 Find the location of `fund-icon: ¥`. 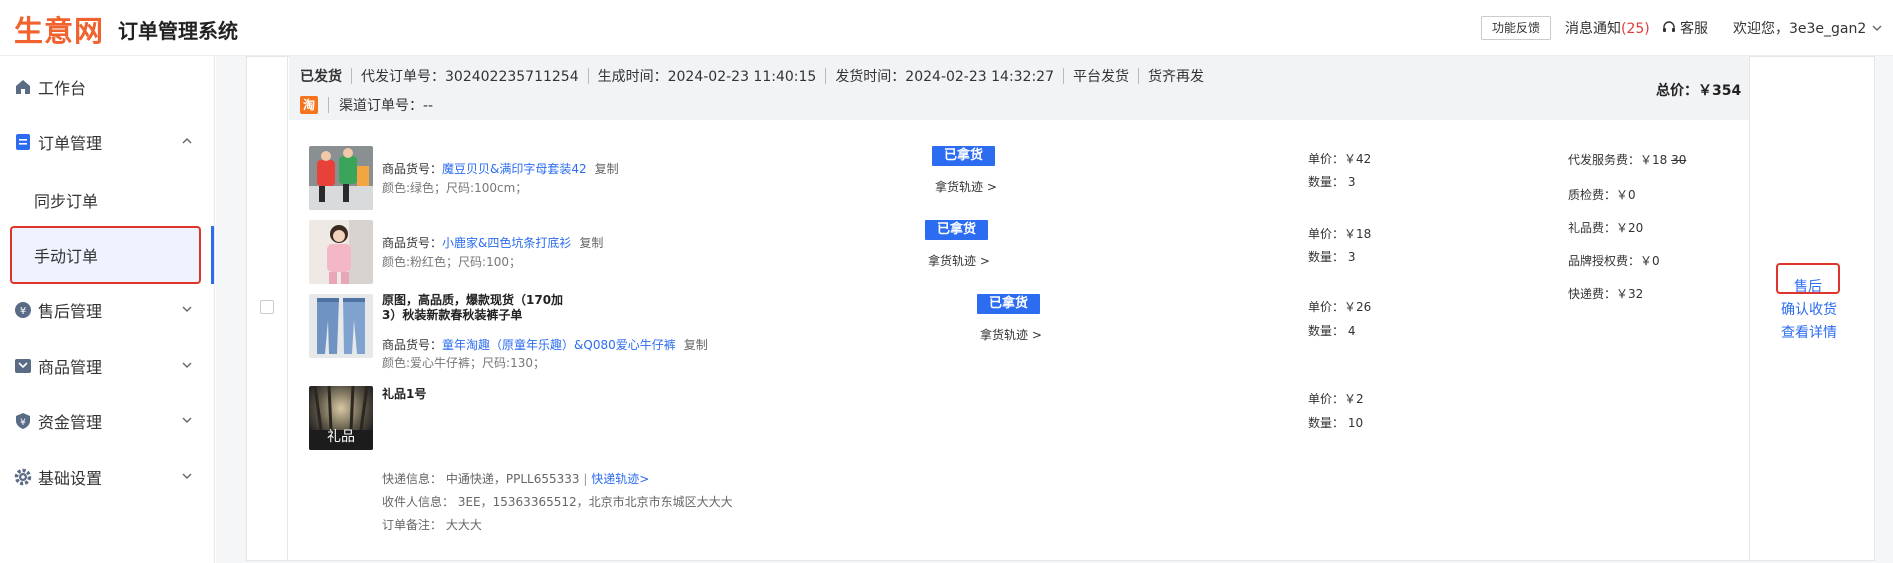

fund-icon: ¥ is located at coordinates (23, 421).